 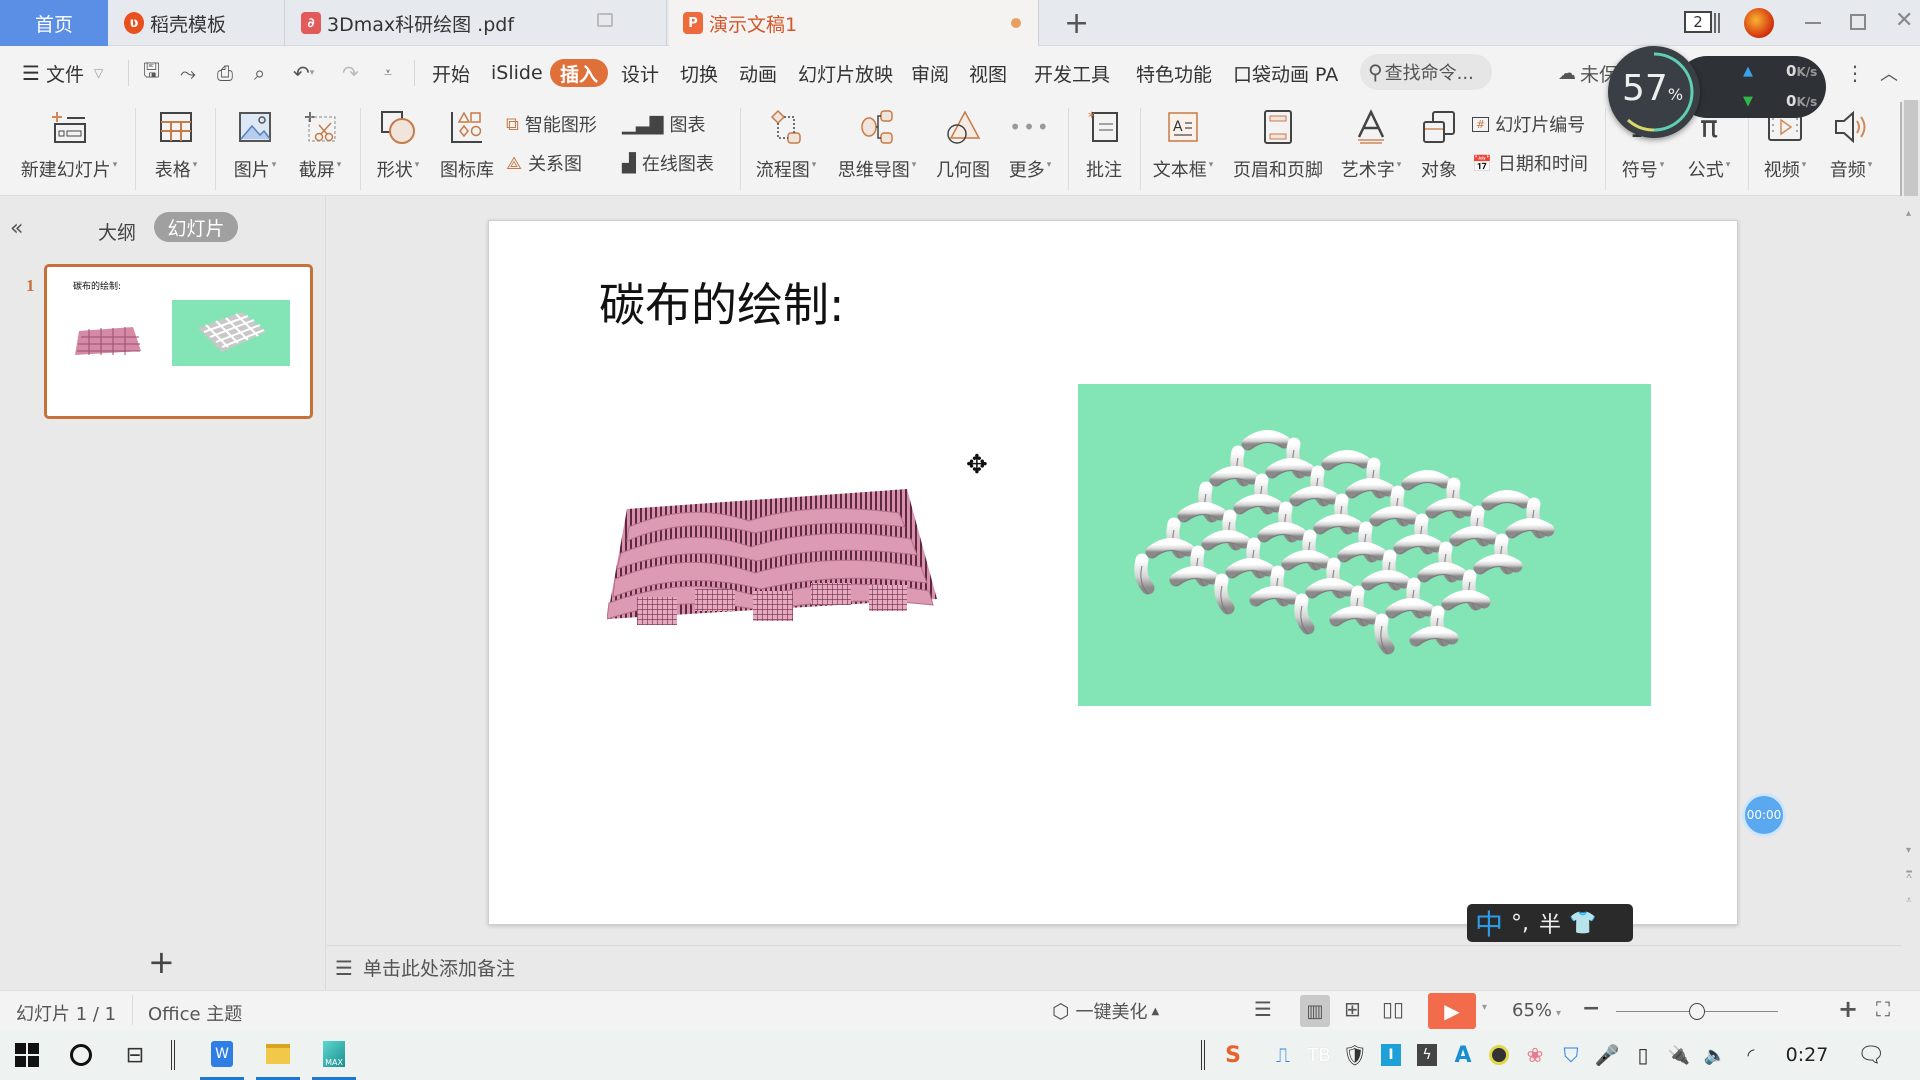 What do you see at coordinates (544, 163) in the screenshot?
I see `relation-button: ⟁ 关系图` at bounding box center [544, 163].